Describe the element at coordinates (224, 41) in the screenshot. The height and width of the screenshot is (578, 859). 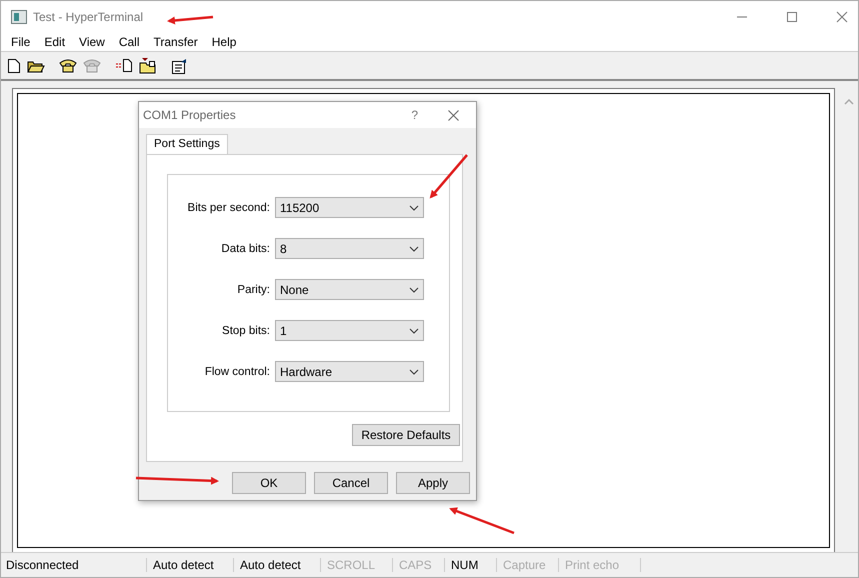
I see `menu-item: Help` at that location.